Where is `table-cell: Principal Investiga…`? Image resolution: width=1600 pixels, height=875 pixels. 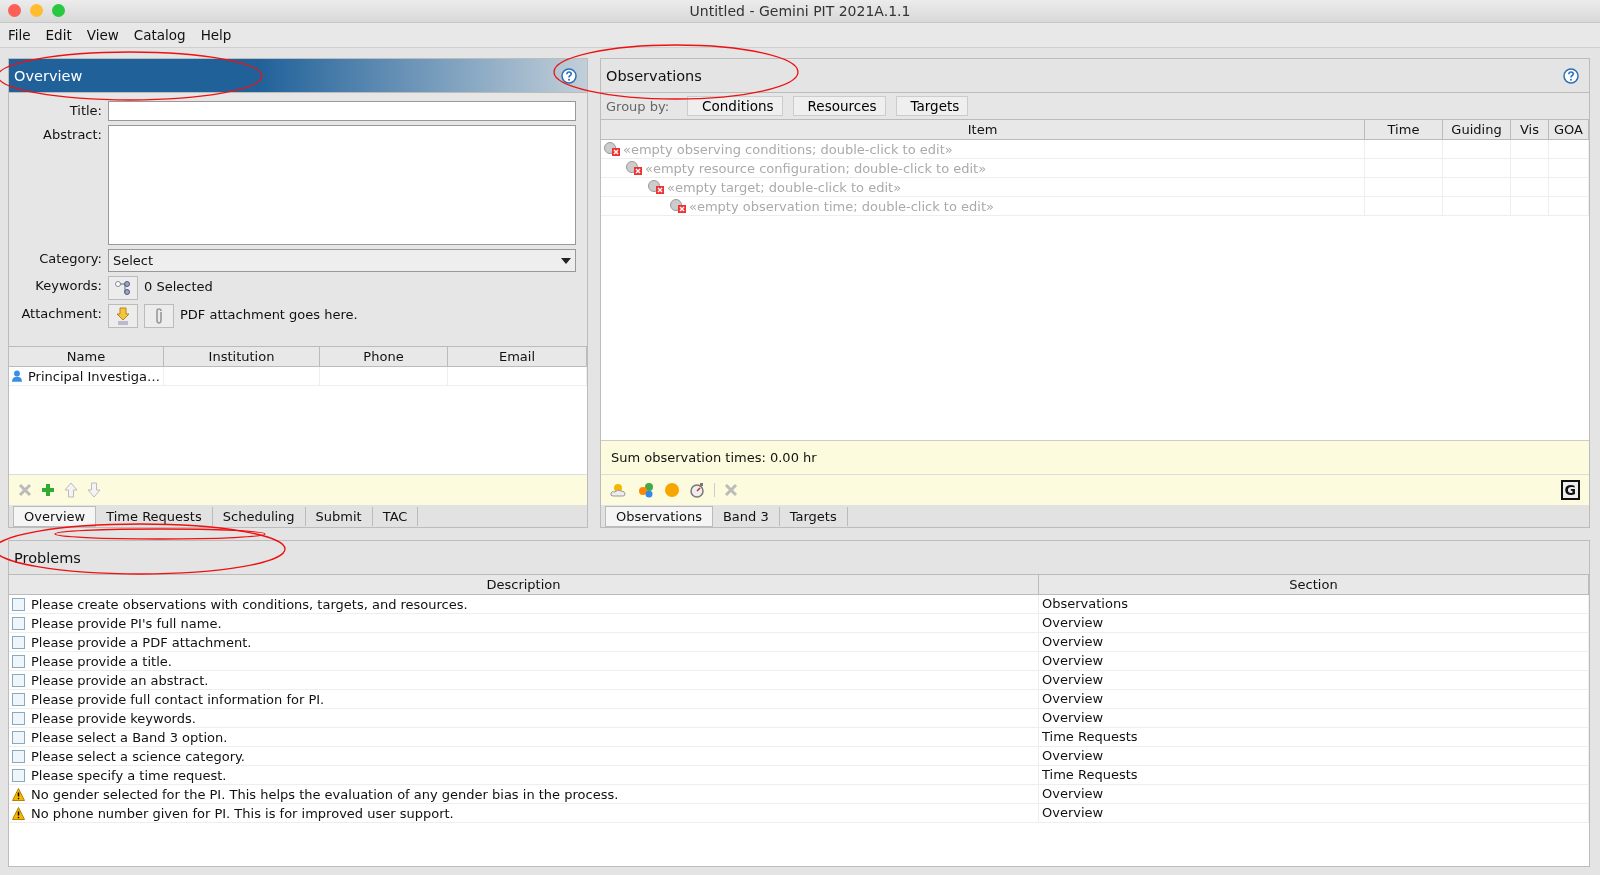
table-cell: Principal Investiga… is located at coordinates (86, 376).